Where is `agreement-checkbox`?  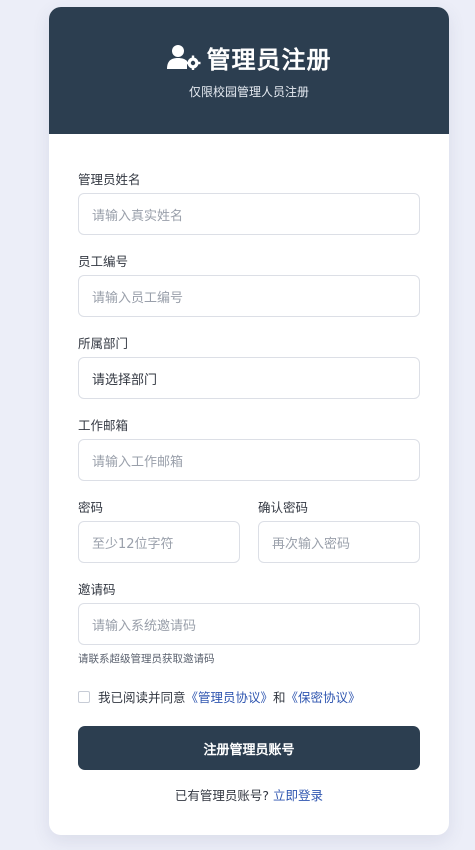
agreement-checkbox is located at coordinates (84, 696).